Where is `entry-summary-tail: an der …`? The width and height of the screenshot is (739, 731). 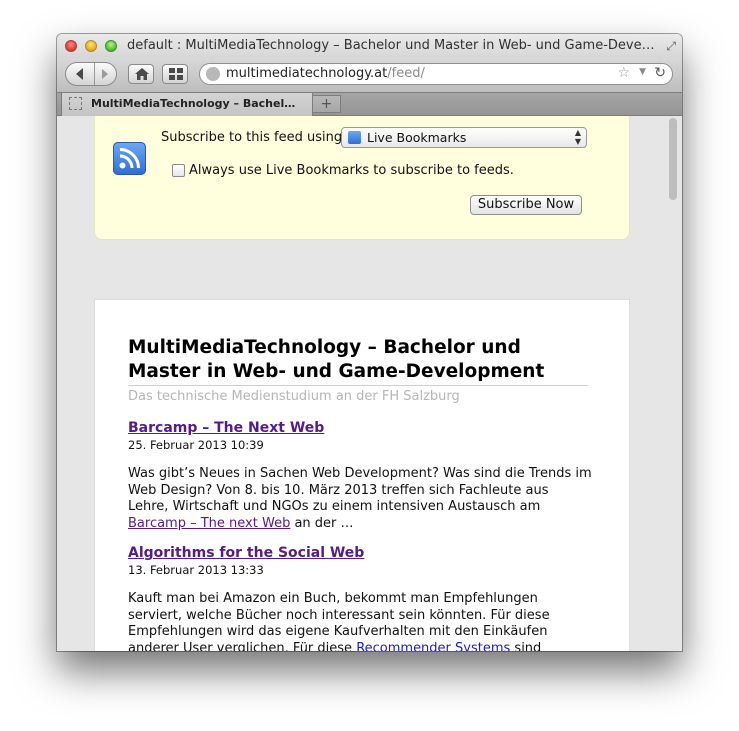
entry-summary-tail: an der … is located at coordinates (322, 523).